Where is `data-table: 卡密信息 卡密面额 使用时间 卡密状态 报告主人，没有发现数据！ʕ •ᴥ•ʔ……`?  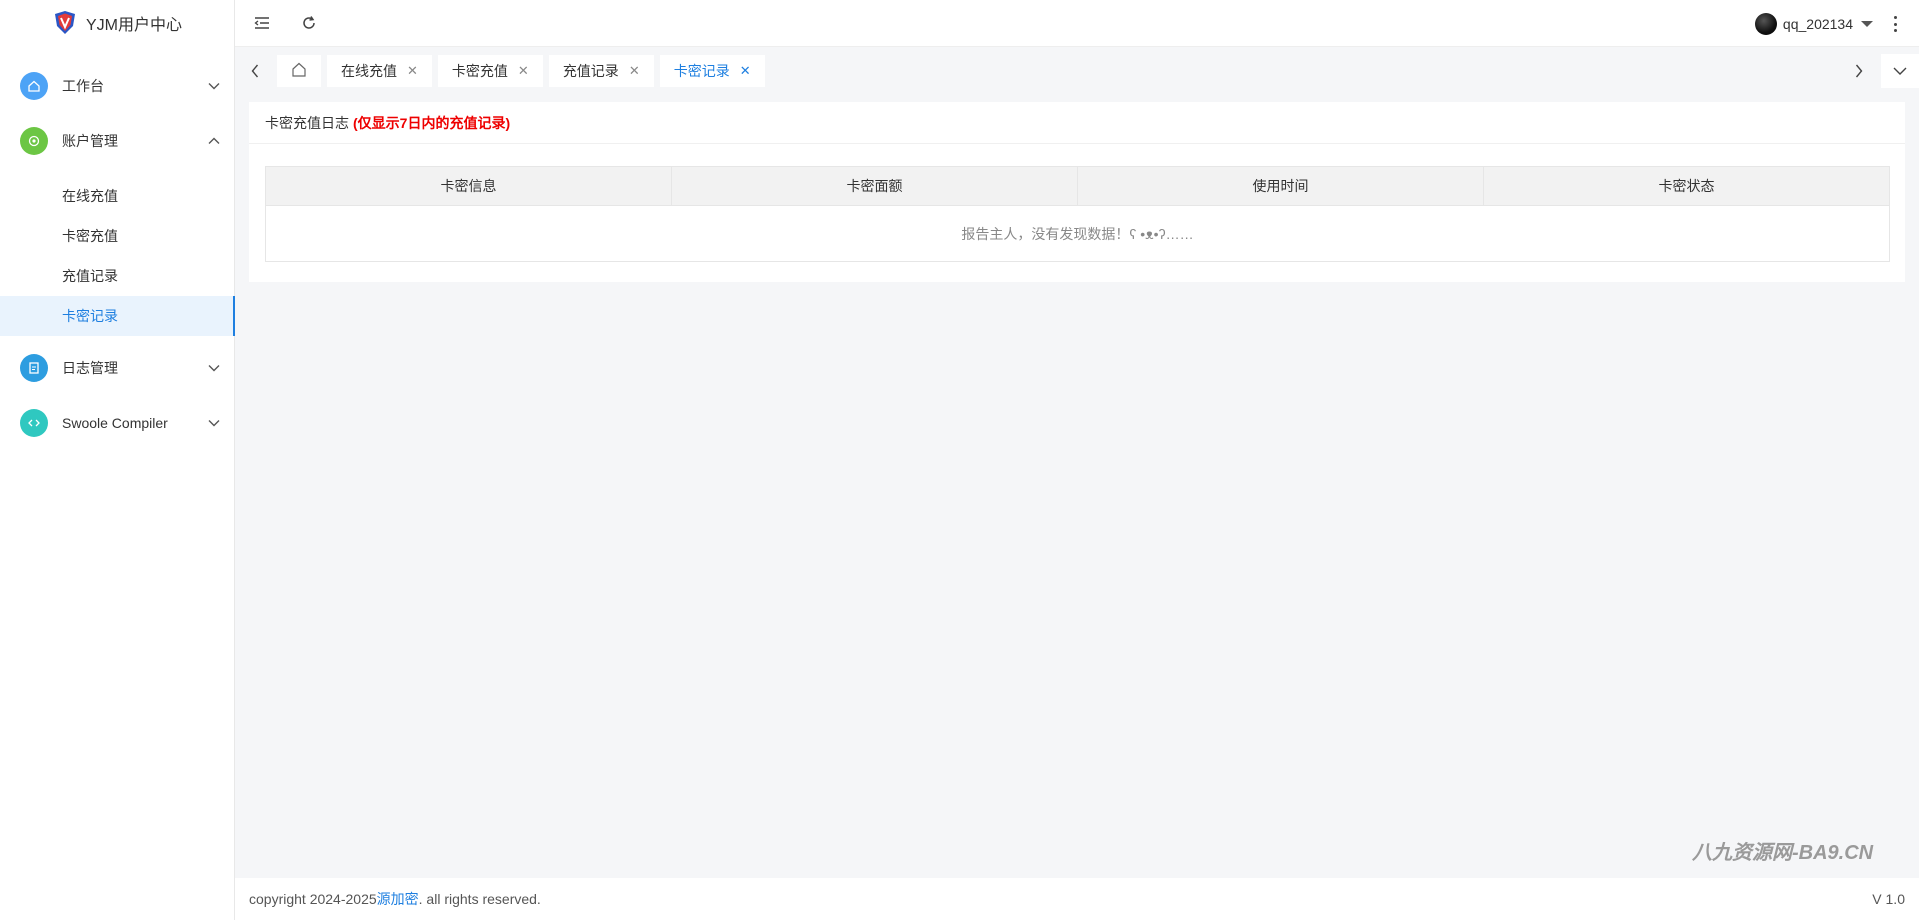 data-table: 卡密信息 卡密面额 使用时间 卡密状态 报告主人，没有发现数据！ʕ •ᴥ•ʔ…… is located at coordinates (1077, 214).